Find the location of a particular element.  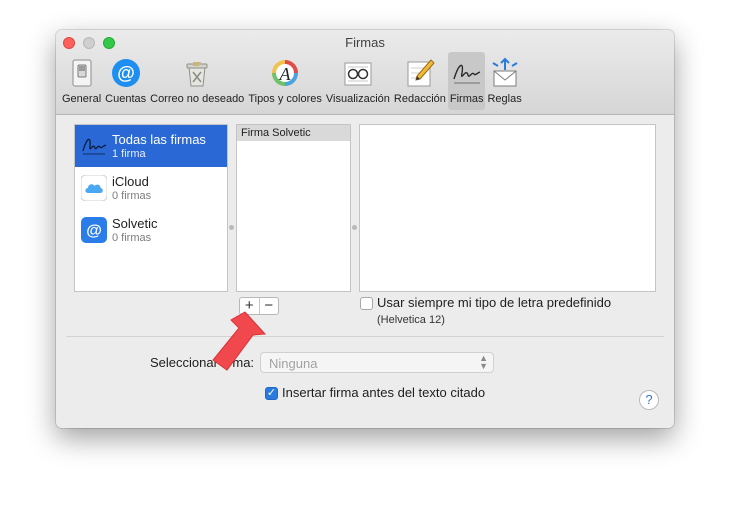

accounts-split-handle is located at coordinates (231, 227).